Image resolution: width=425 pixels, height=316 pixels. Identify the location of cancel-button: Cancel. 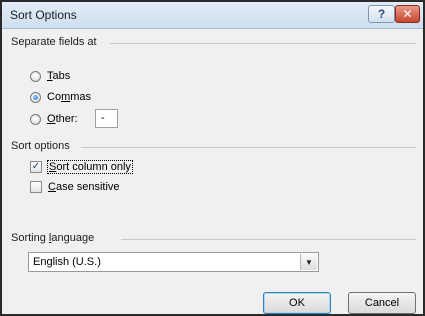
(382, 303).